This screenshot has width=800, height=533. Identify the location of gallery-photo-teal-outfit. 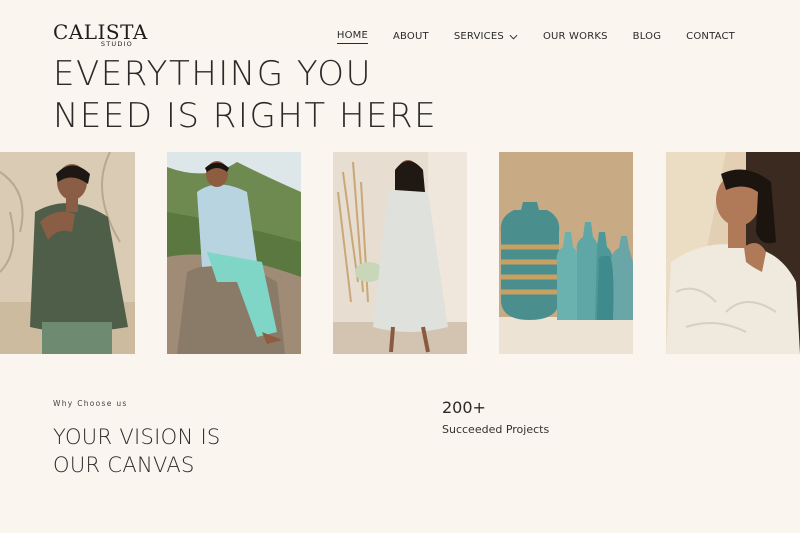
(234, 253).